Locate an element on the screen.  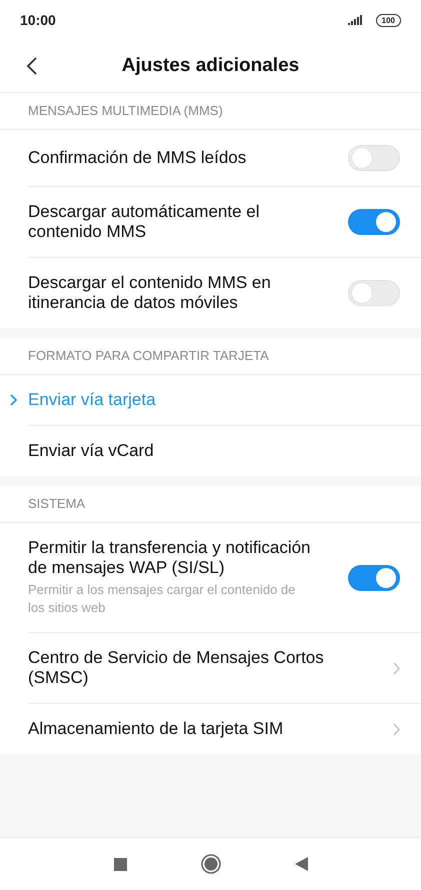
recents-icon is located at coordinates (120, 864).